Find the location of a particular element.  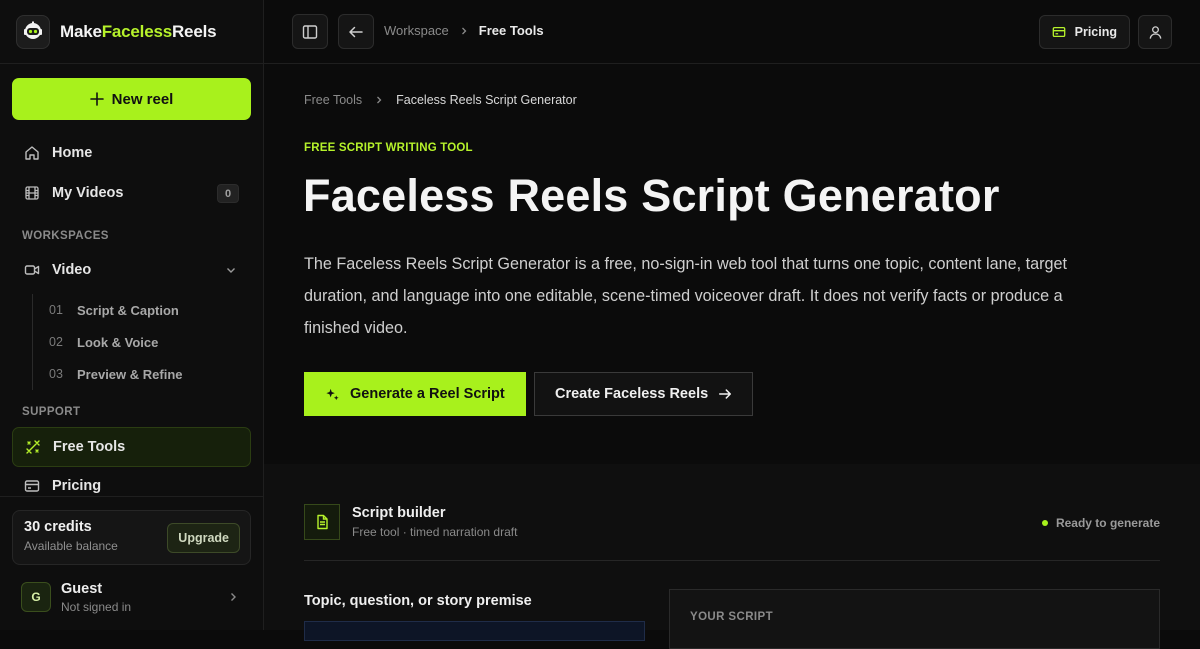

user-info: Guest Not signed in is located at coordinates (96, 597).